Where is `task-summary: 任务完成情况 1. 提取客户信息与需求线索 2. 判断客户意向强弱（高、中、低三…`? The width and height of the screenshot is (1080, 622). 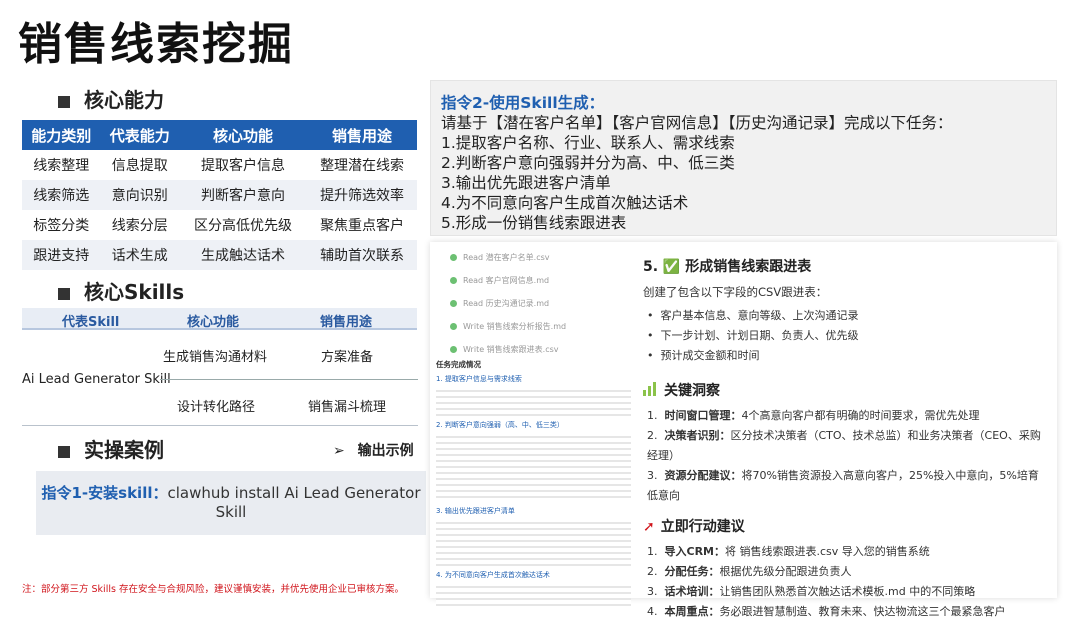 task-summary: 任务完成情况 1. 提取客户信息与需求线索 2. 判断客户意向强弱（高、中、低三… is located at coordinates (533, 484).